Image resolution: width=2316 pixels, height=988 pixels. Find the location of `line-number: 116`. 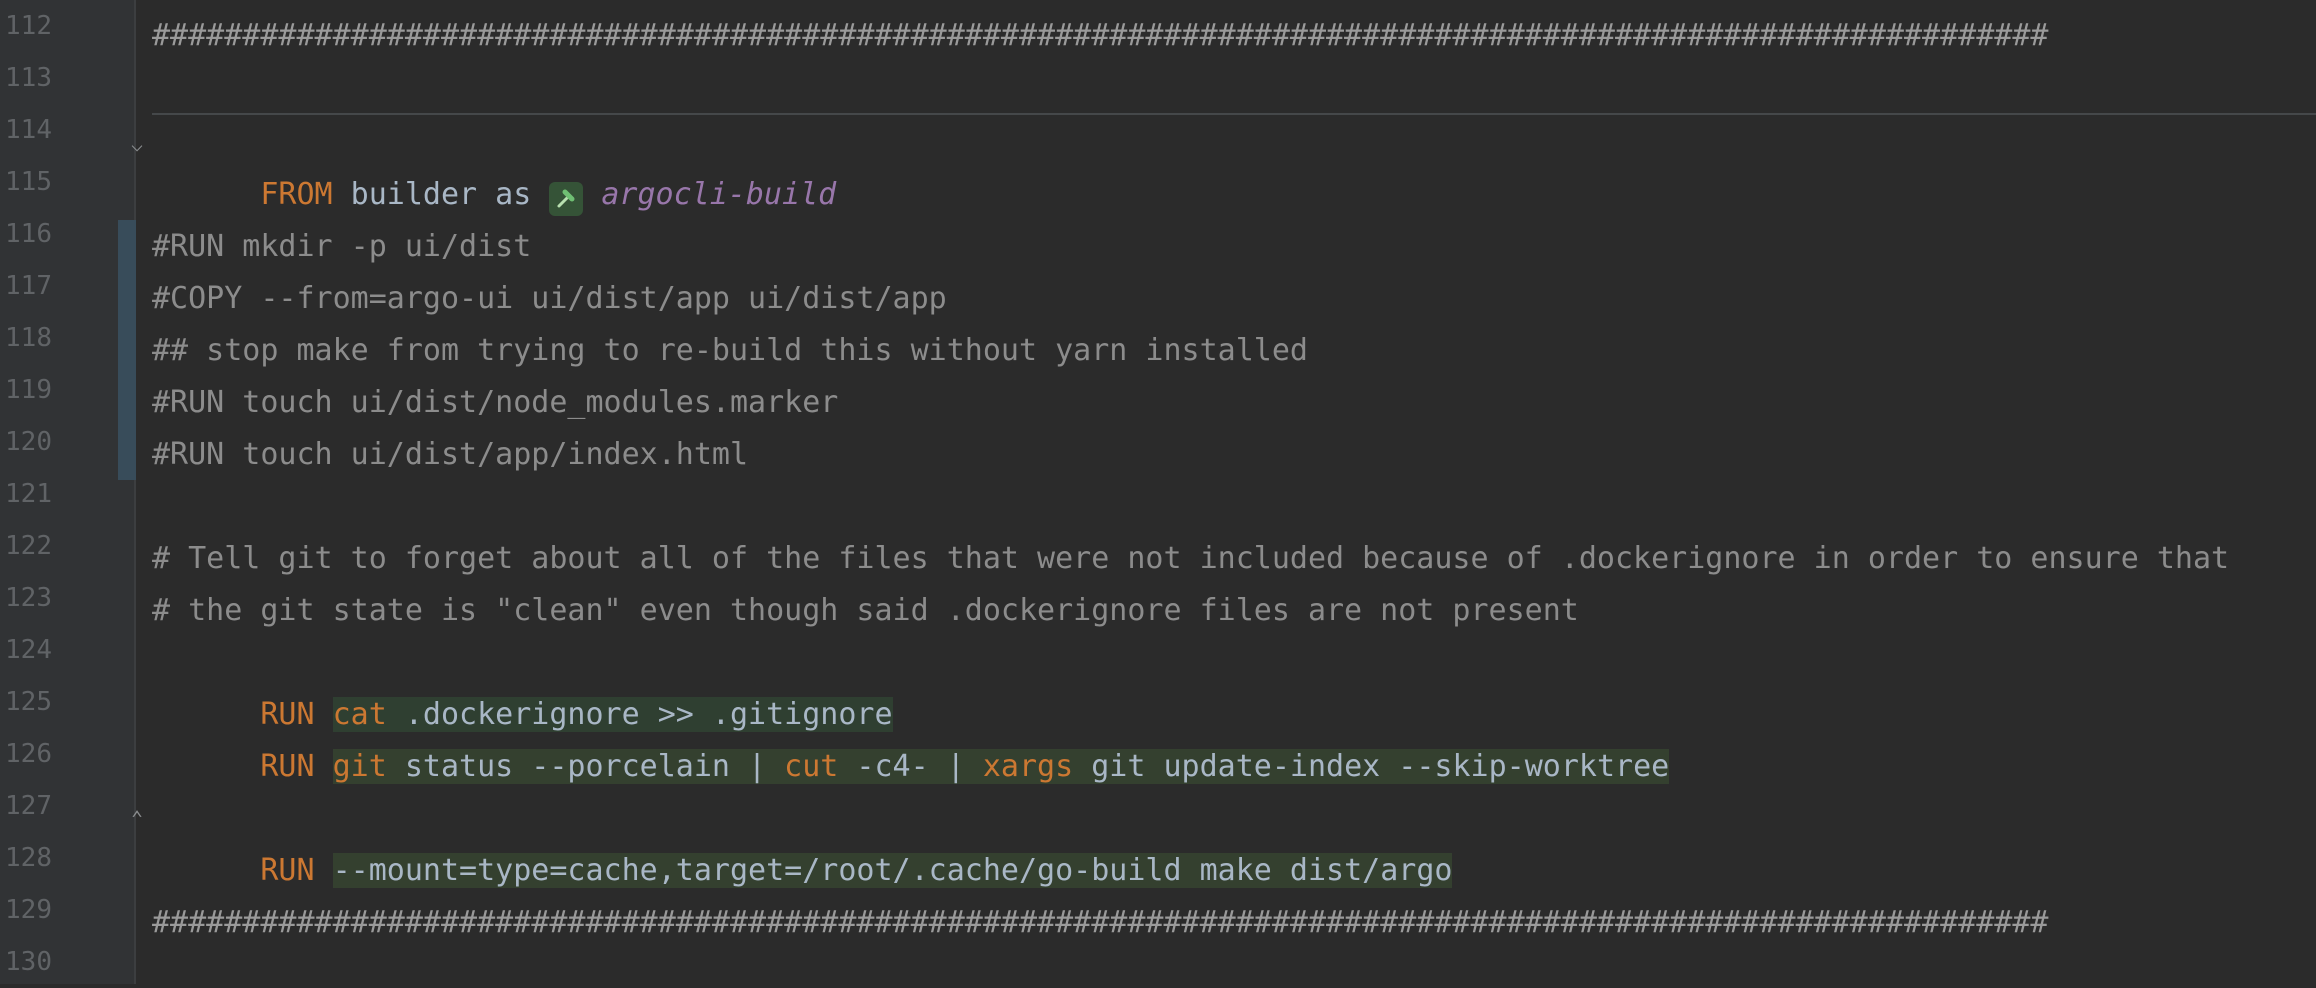

line-number: 116 is located at coordinates (28, 234).